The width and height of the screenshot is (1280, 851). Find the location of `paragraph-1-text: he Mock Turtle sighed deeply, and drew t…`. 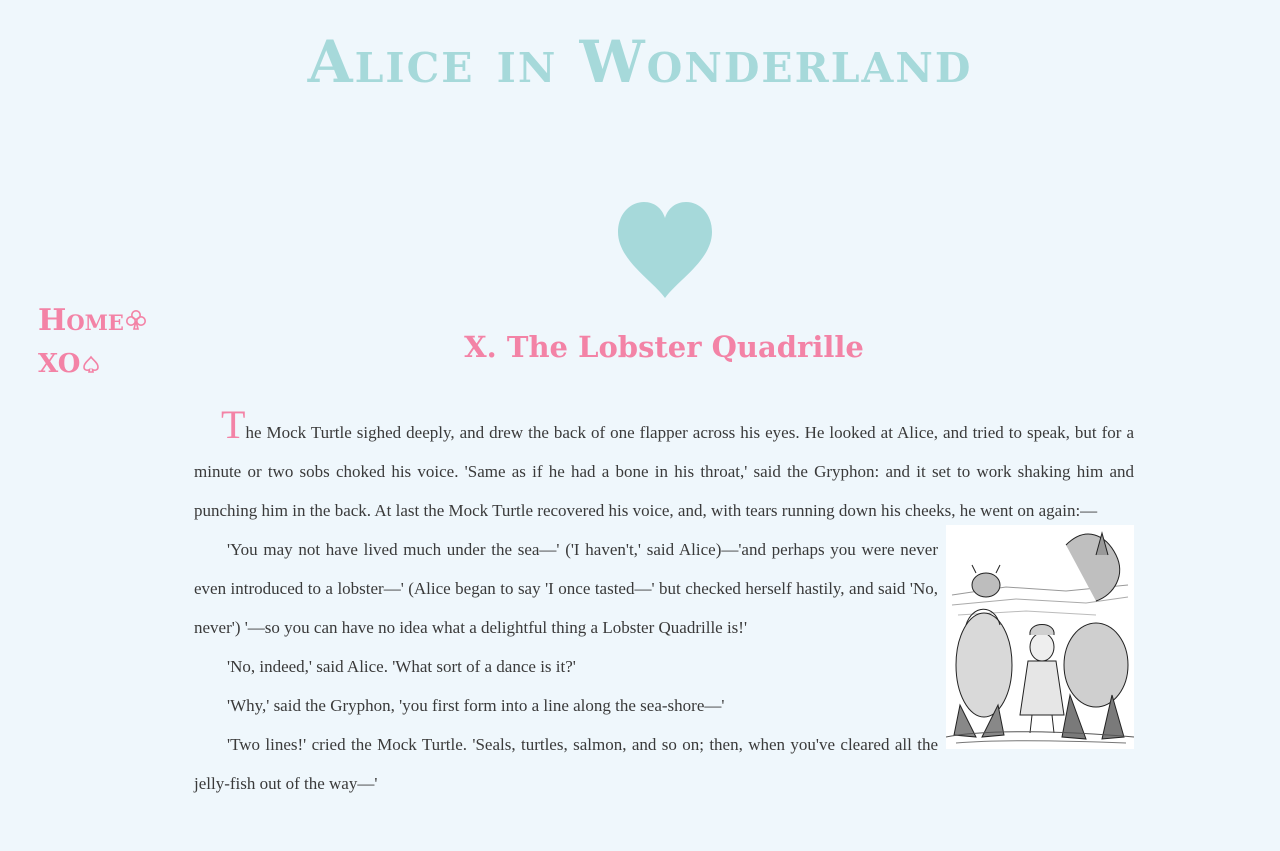

paragraph-1-text: he Mock Turtle sighed deeply, and drew t… is located at coordinates (664, 471).